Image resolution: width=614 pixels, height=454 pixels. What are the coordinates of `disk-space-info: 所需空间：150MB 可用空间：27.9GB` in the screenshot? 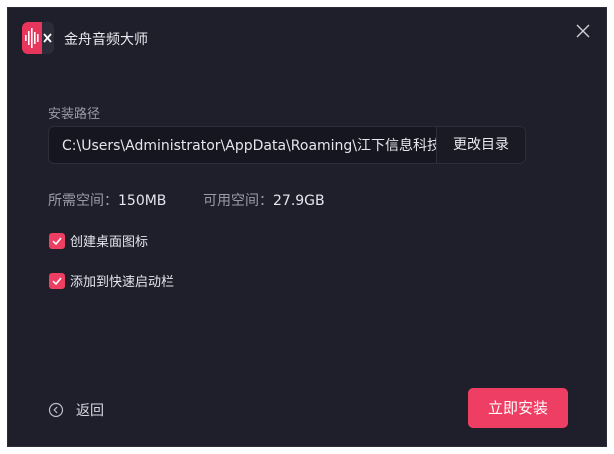 It's located at (186, 200).